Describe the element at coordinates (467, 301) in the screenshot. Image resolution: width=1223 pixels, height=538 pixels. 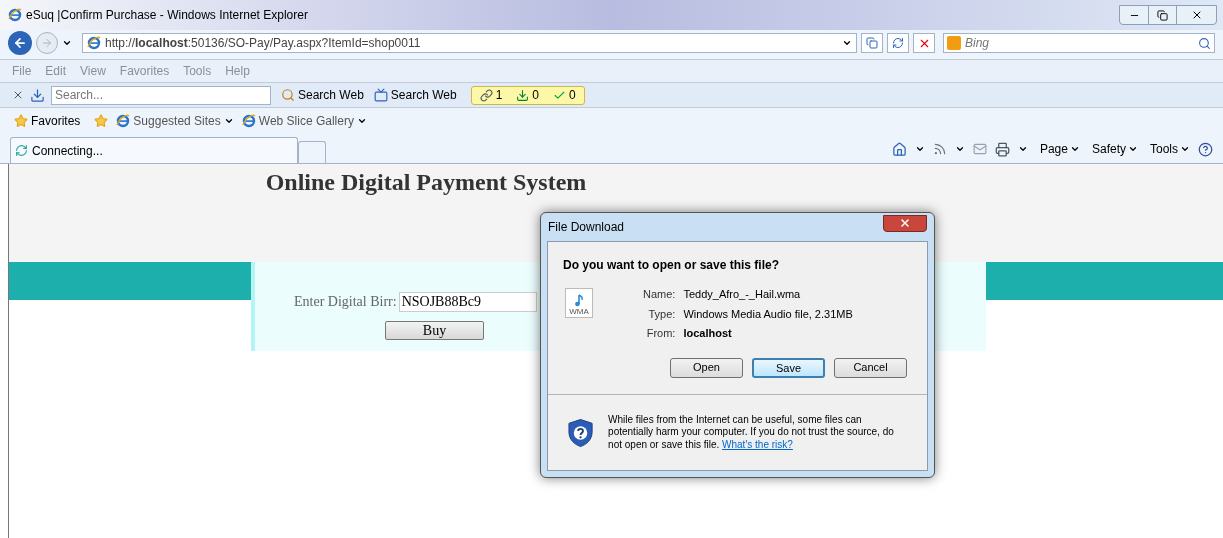
I see `digital-birr-field: NSOJB88Bc9` at that location.